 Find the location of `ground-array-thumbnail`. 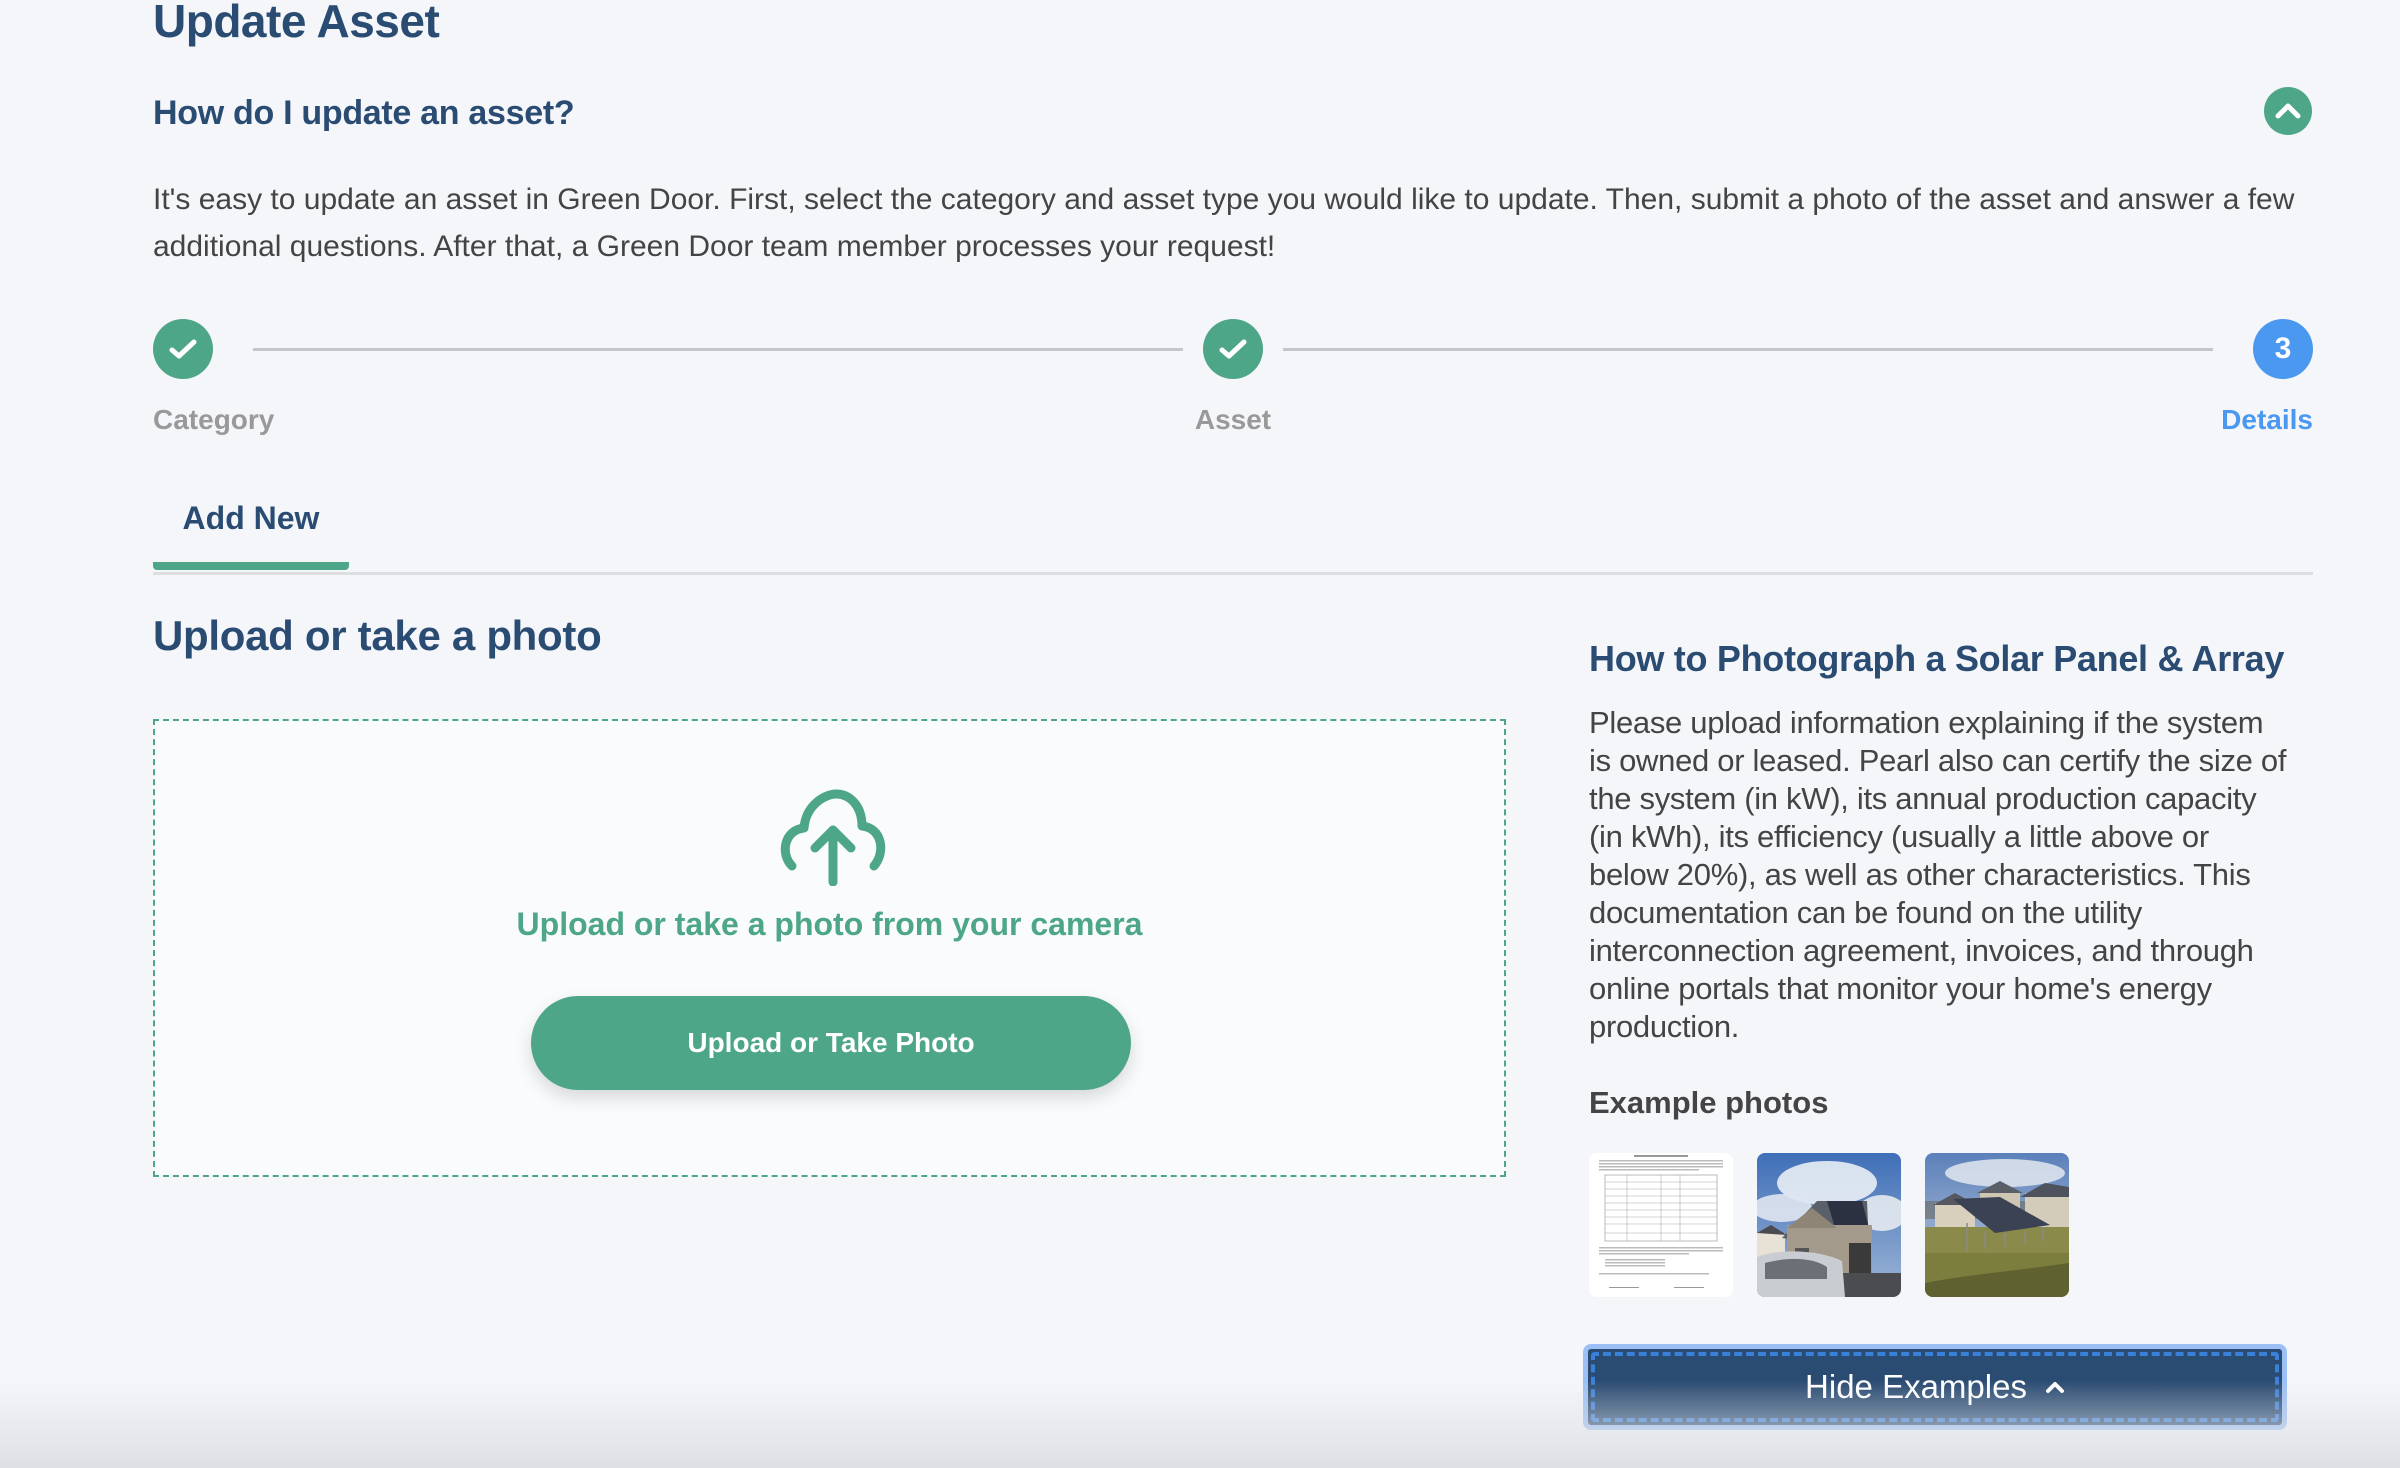

ground-array-thumbnail is located at coordinates (1997, 1225).